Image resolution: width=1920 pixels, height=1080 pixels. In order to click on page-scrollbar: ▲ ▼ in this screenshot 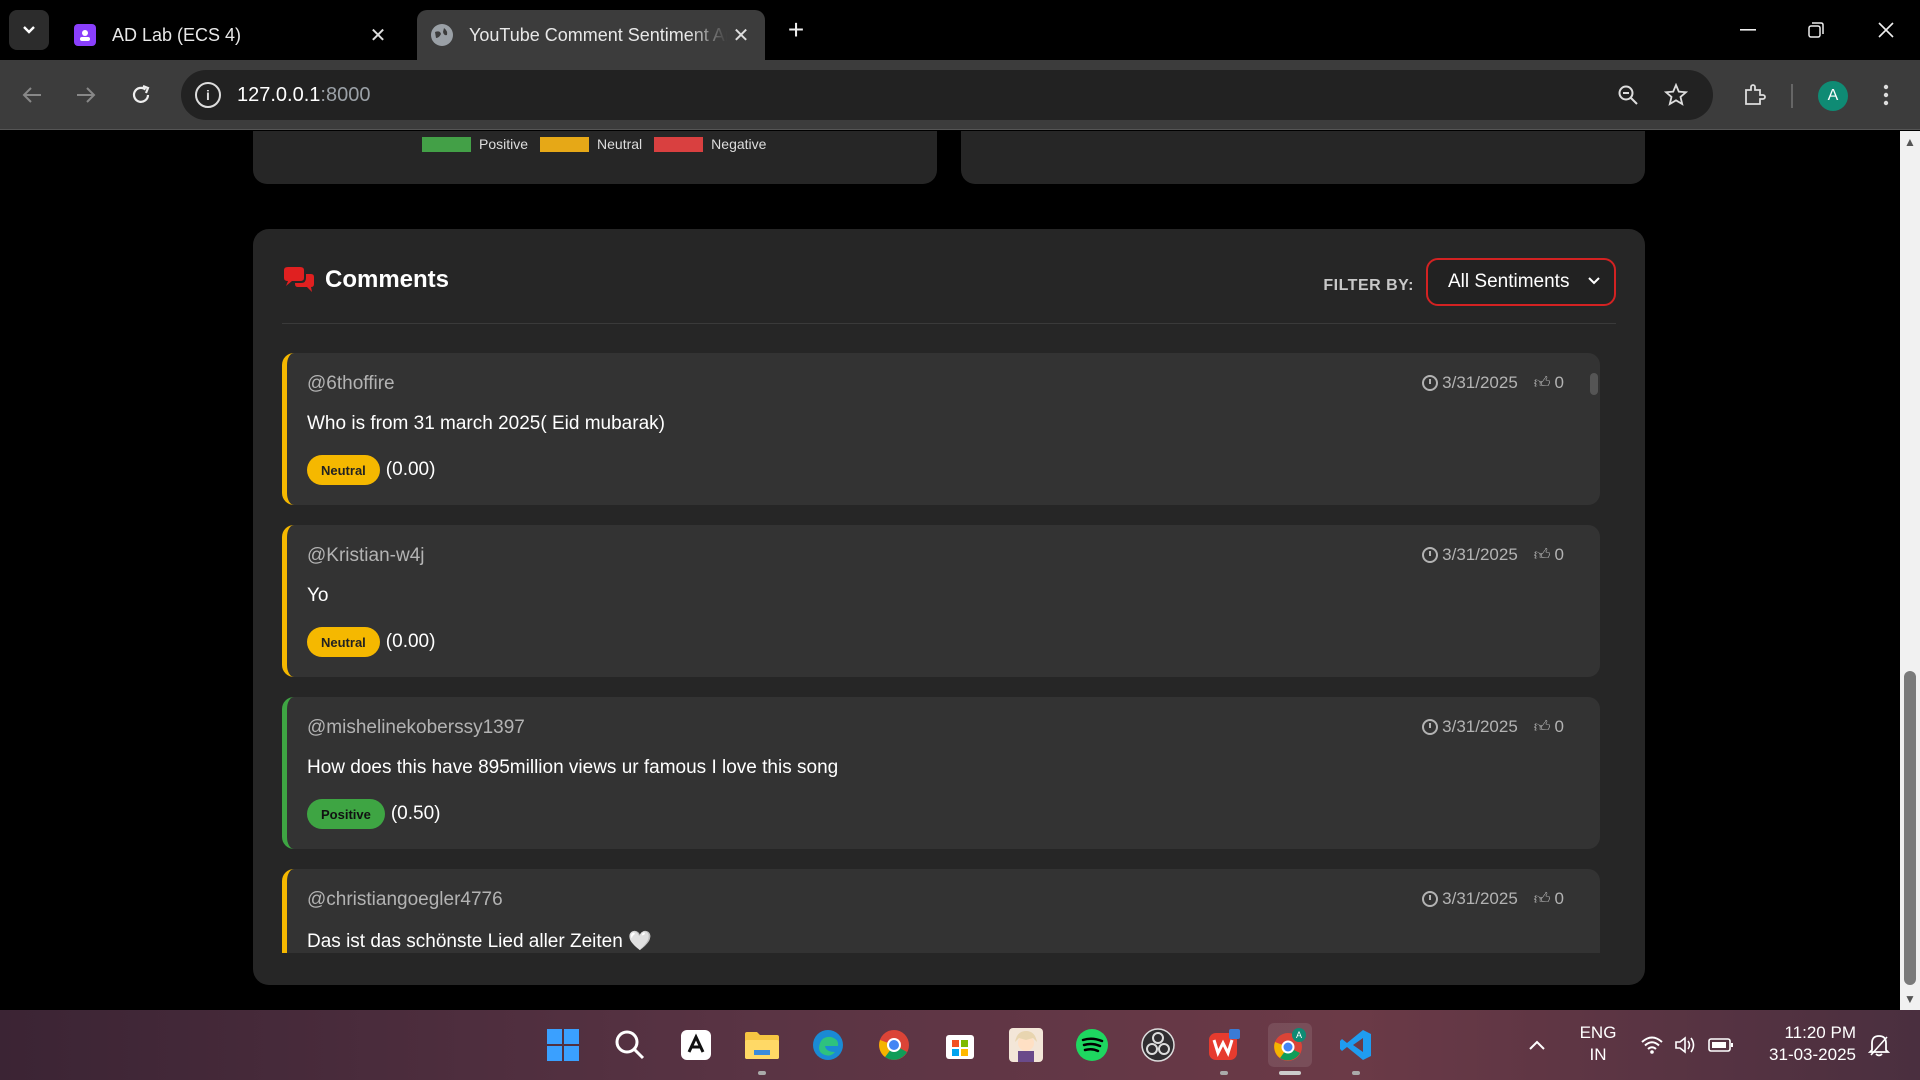, I will do `click(1910, 570)`.